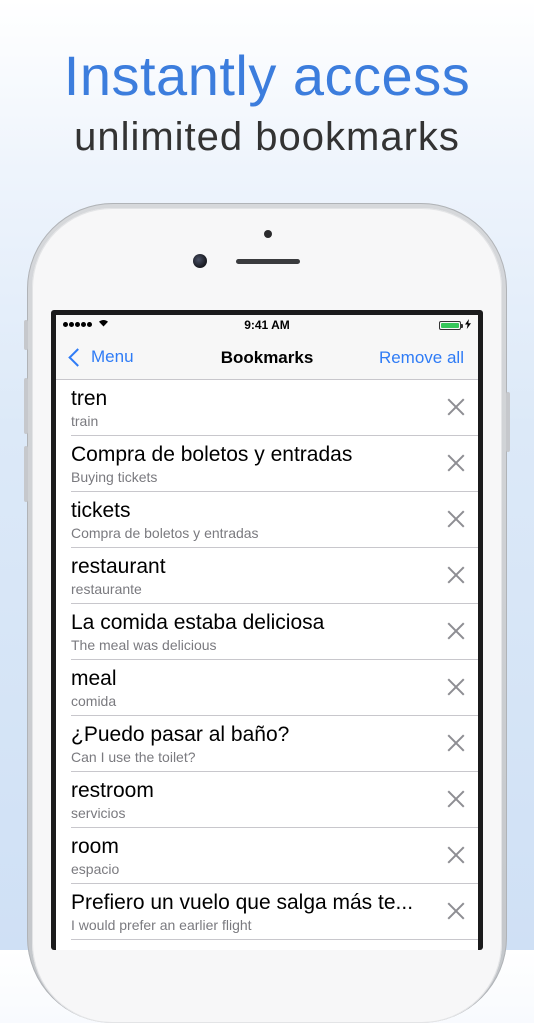  What do you see at coordinates (468, 326) in the screenshot?
I see `charging-icon` at bounding box center [468, 326].